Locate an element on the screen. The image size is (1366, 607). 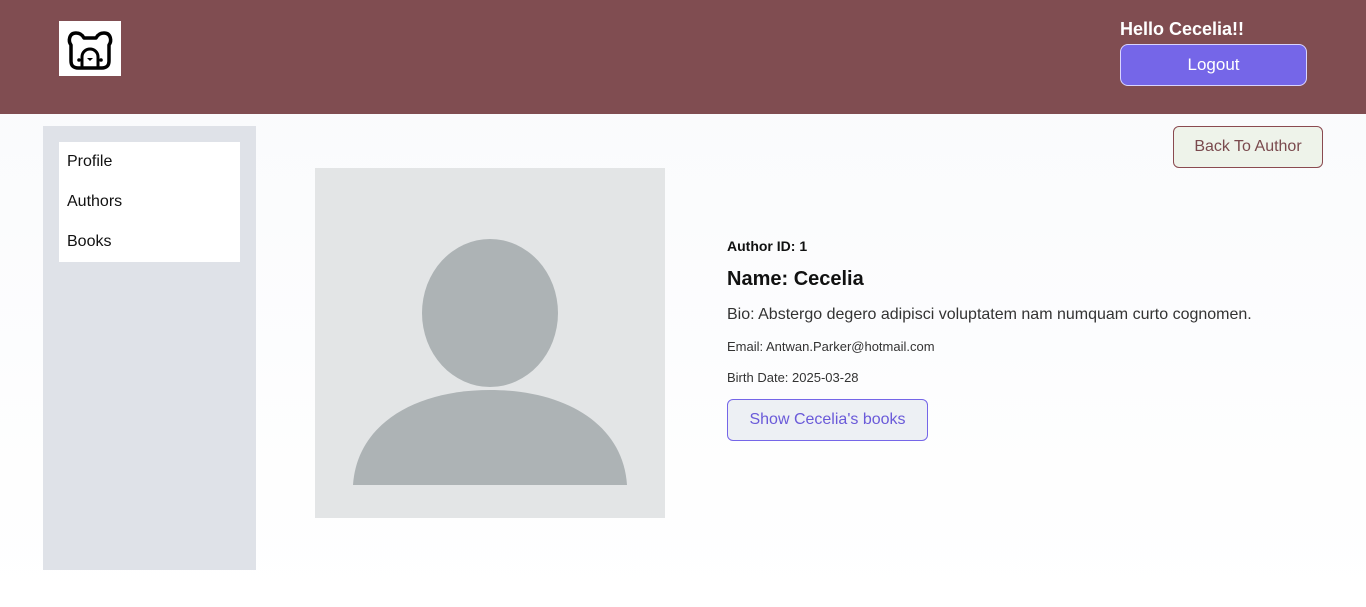
sidebar-item-profile: Profile is located at coordinates (149, 162).